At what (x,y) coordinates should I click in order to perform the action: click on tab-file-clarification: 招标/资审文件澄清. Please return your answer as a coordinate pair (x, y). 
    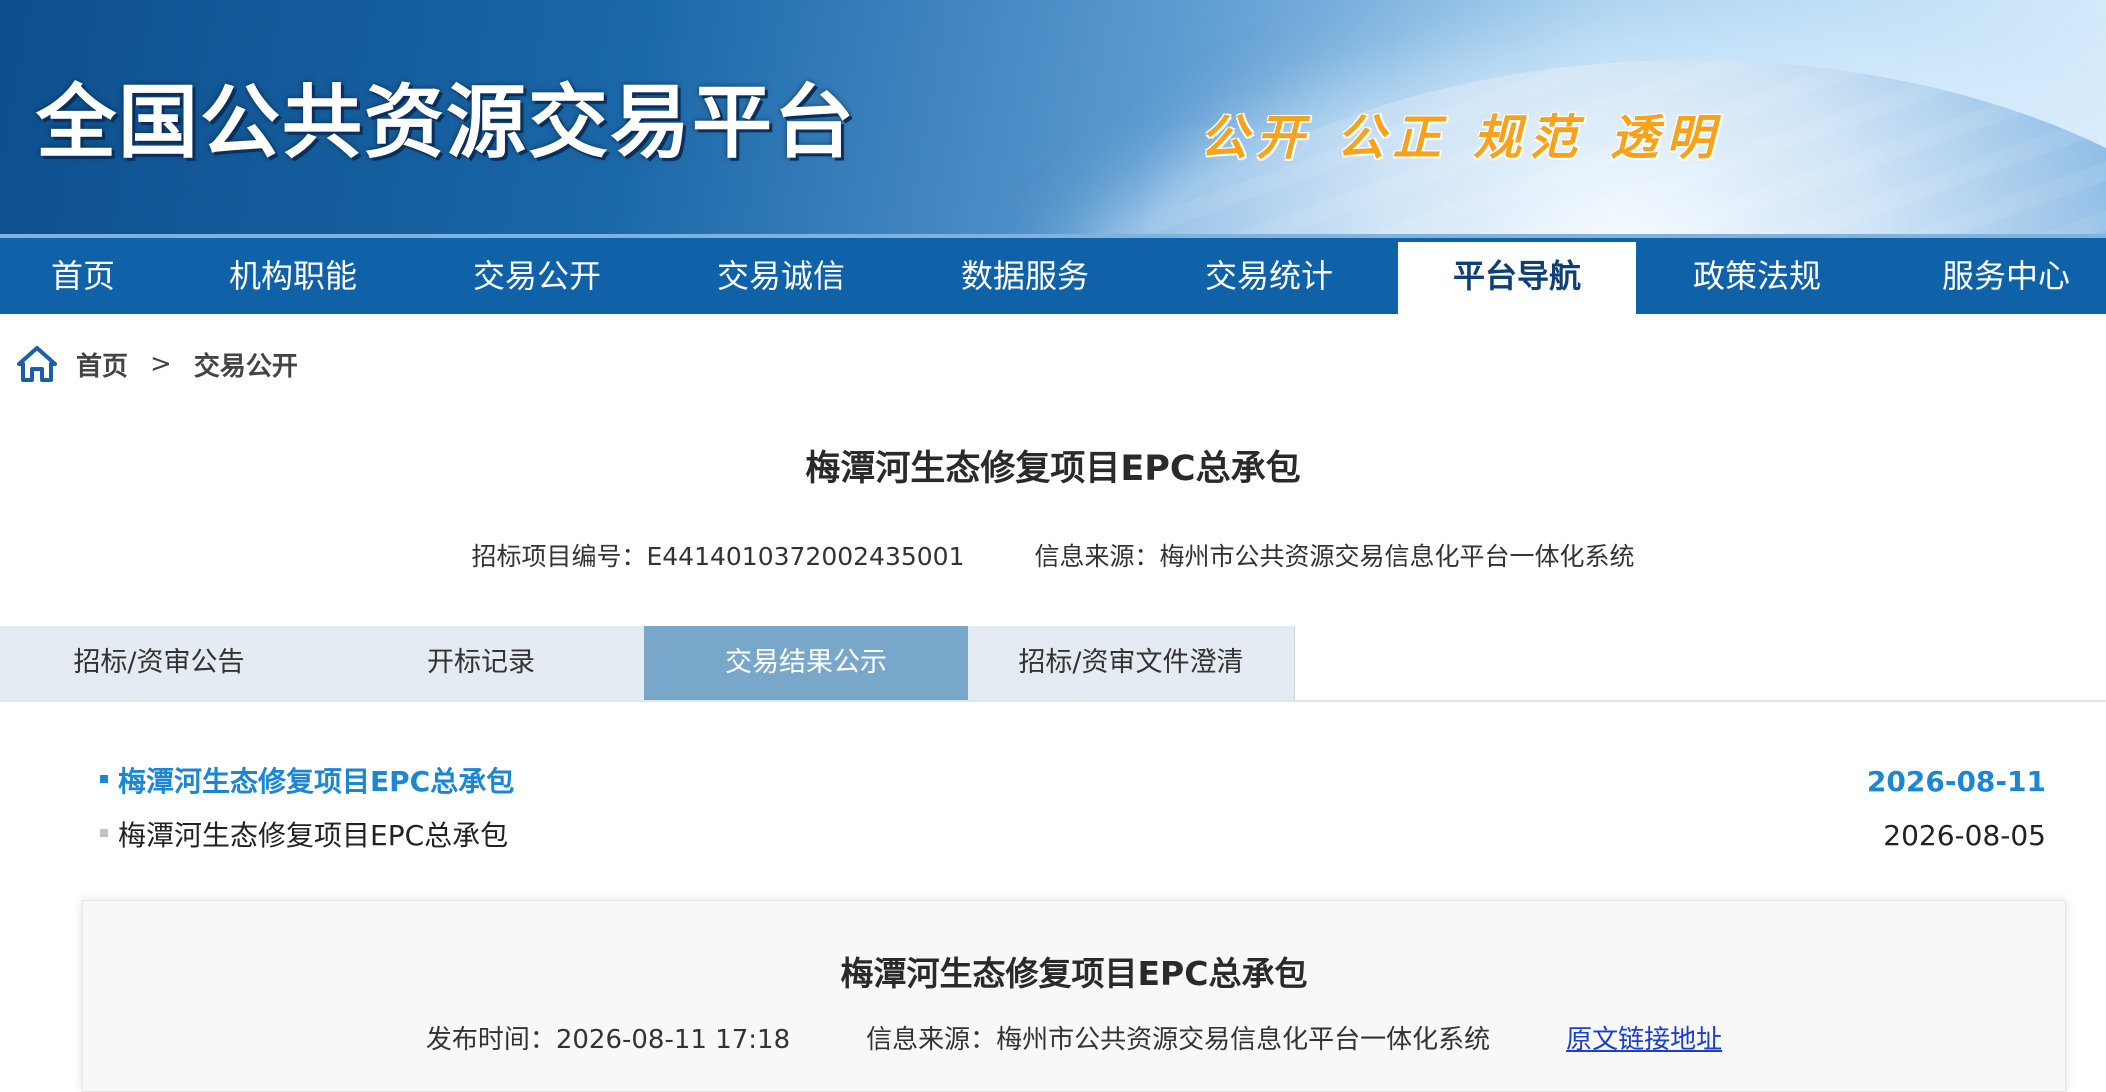
    Looking at the image, I should click on (1131, 663).